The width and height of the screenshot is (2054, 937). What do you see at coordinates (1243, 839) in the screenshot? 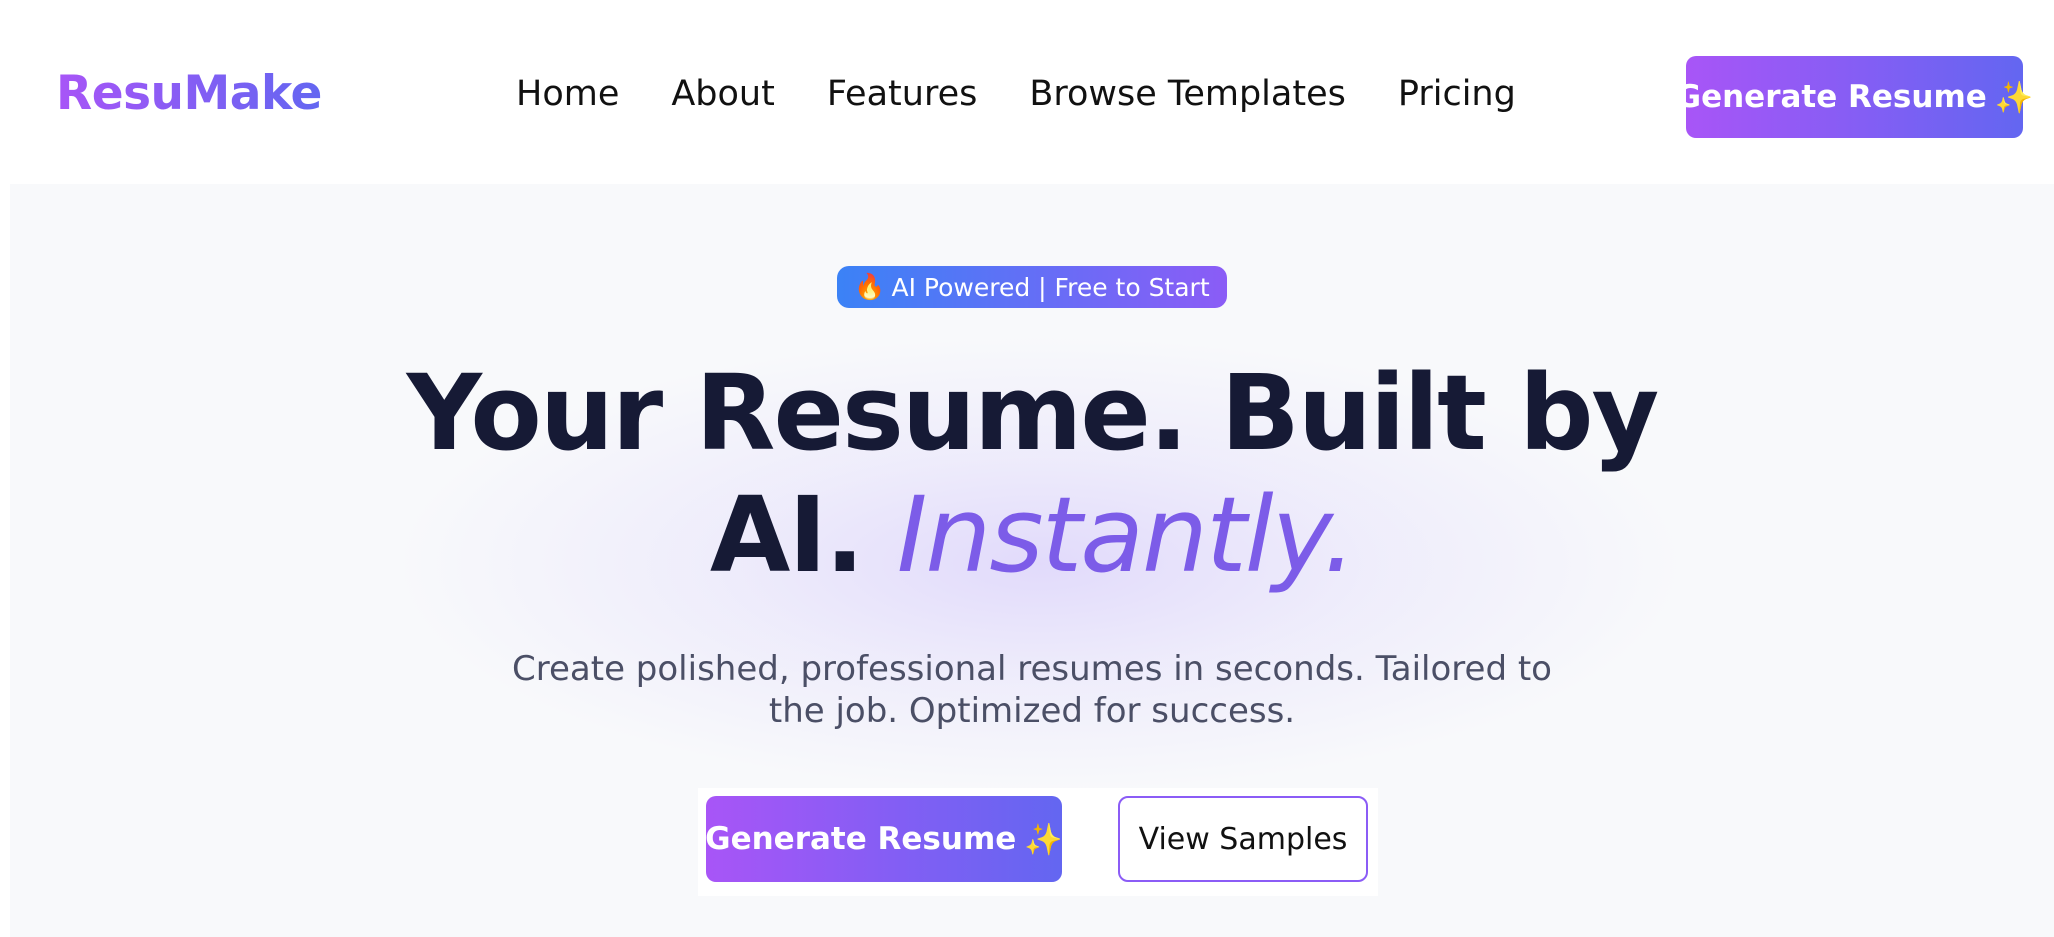
I see `view-samples-button: View Samples` at bounding box center [1243, 839].